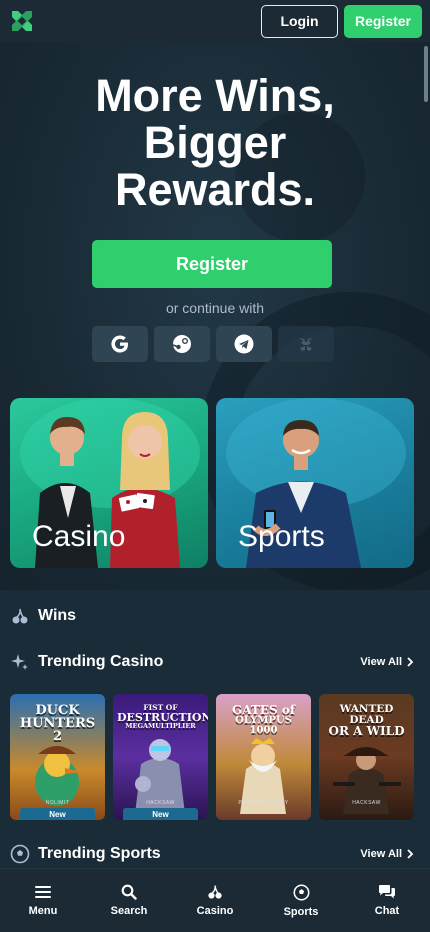 The width and height of the screenshot is (430, 932). Describe the element at coordinates (101, 661) in the screenshot. I see `trending-casino-title: Trending Casino` at that location.